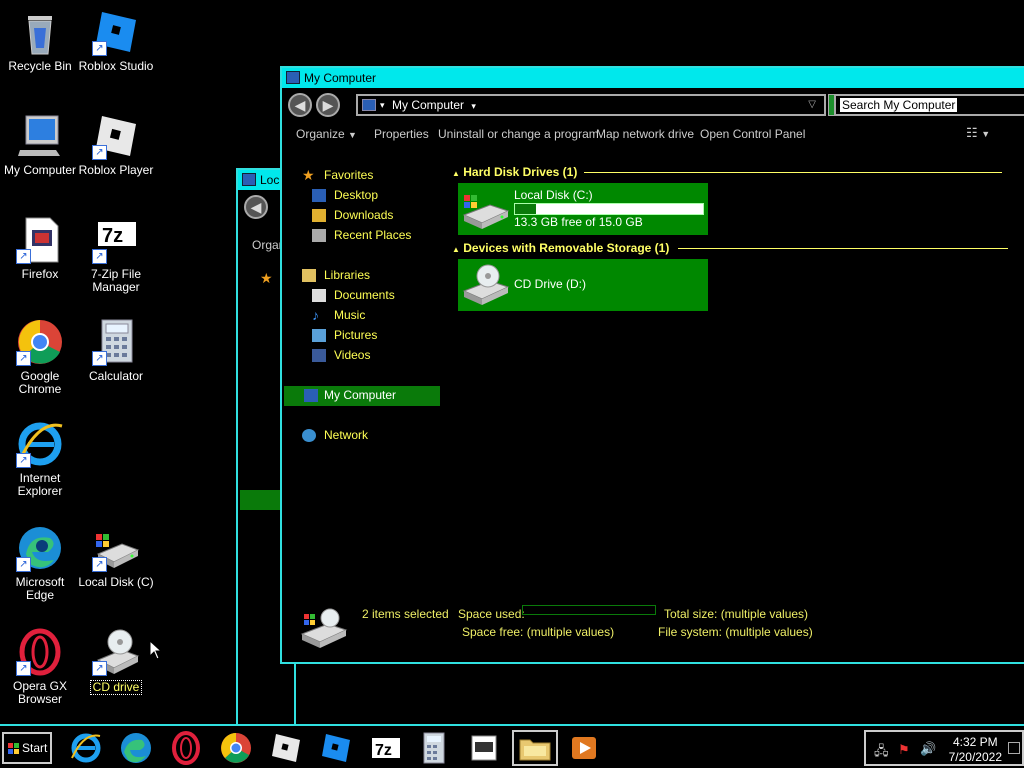  Describe the element at coordinates (591, 105) in the screenshot. I see `address-bar: ▾ My Computer ▾ ▽` at that location.